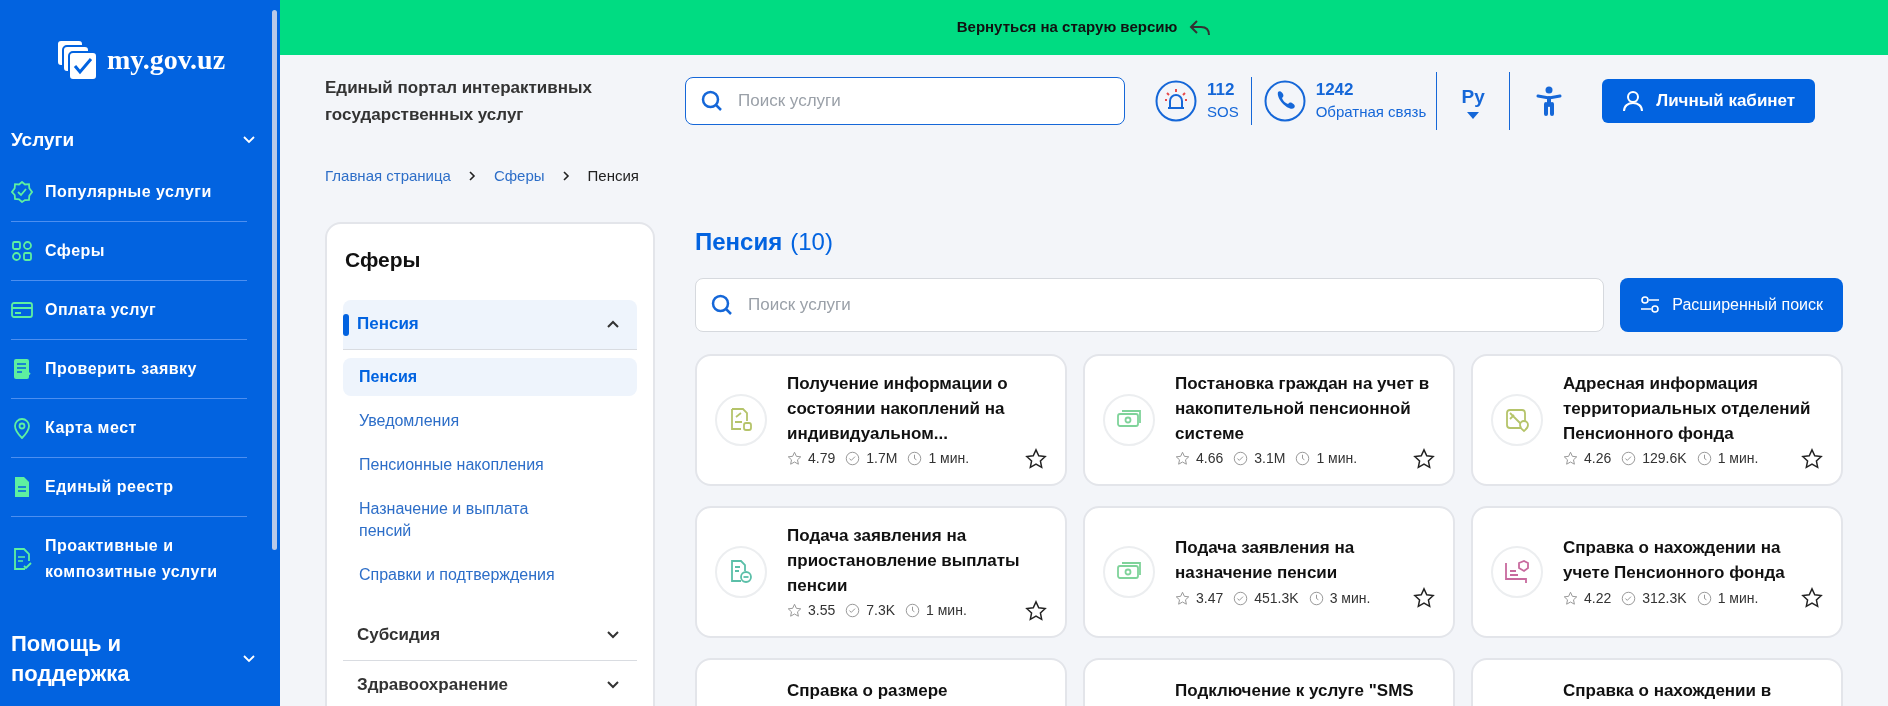  I want to click on contact-link: 112 SOS, so click(1197, 101).